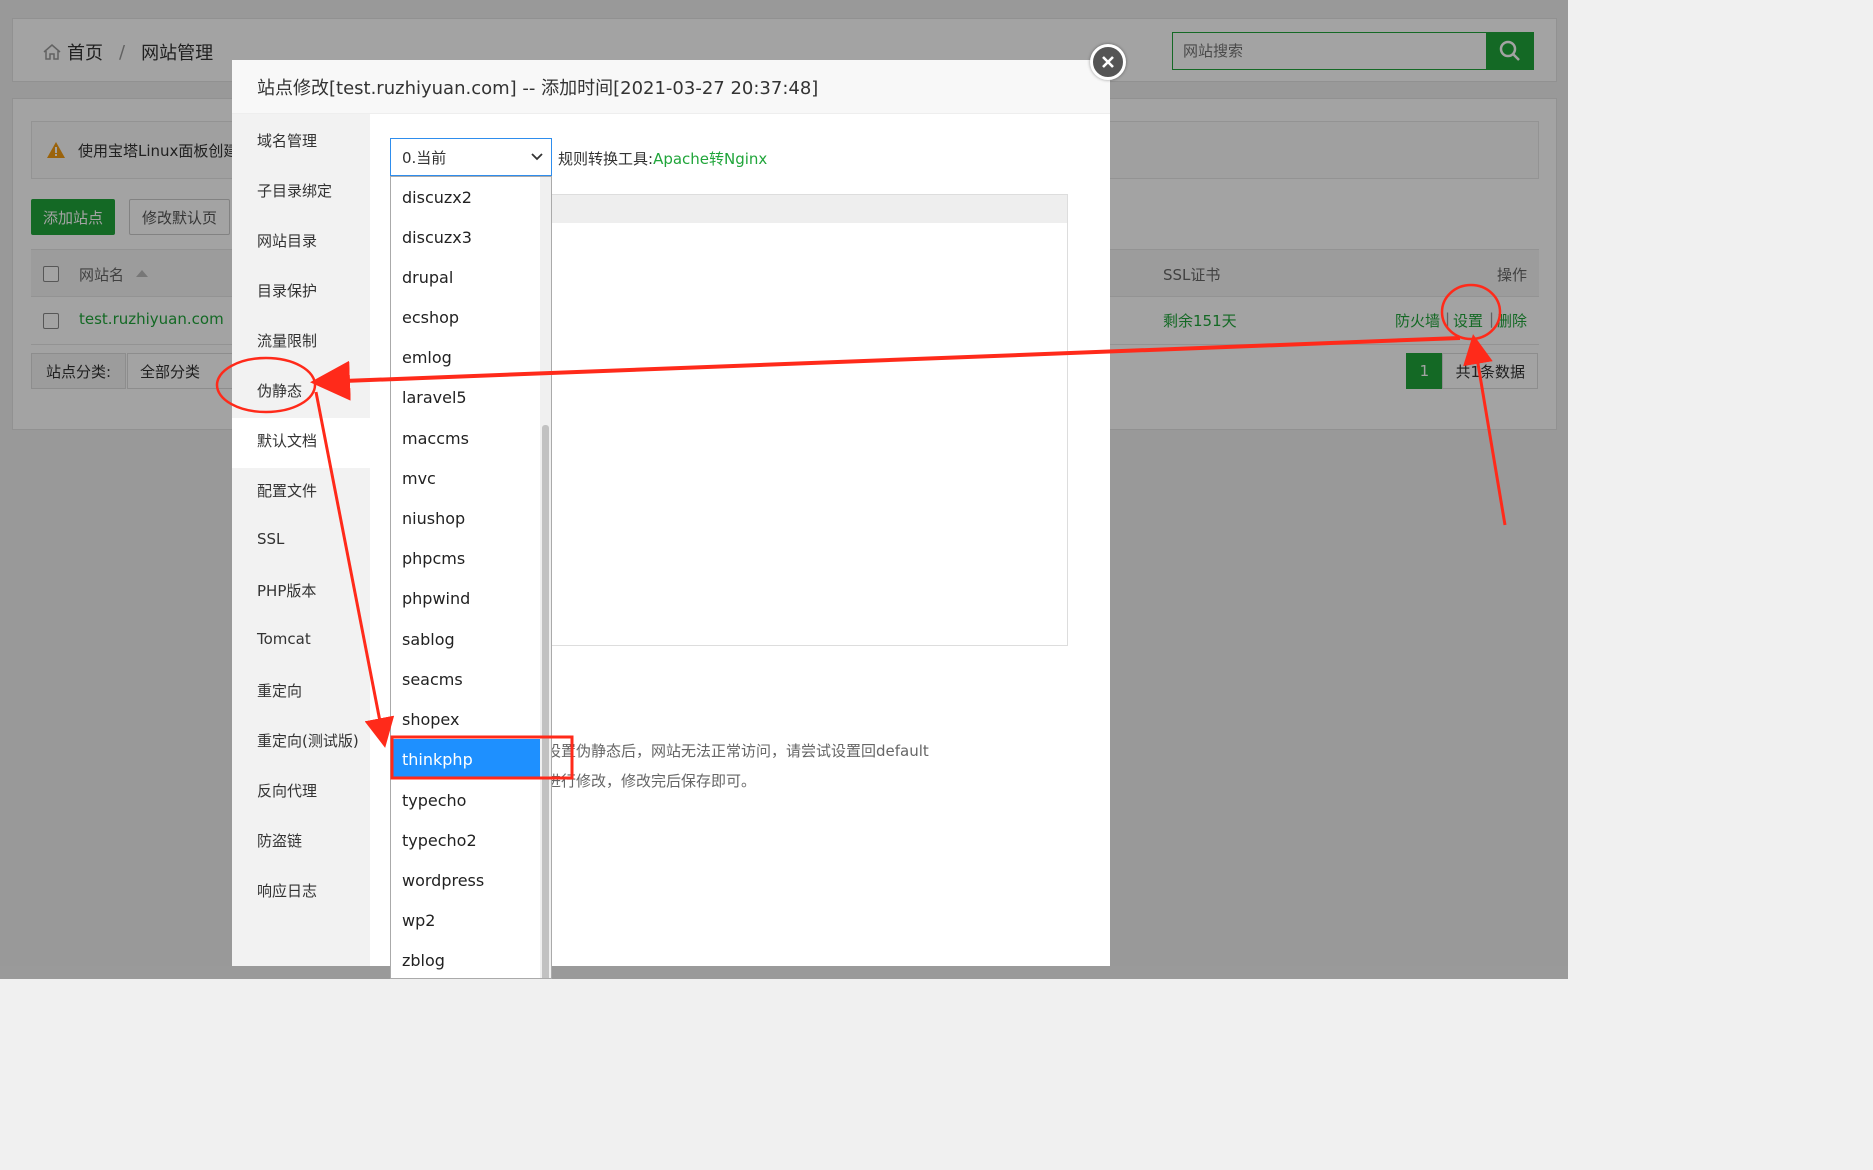 The image size is (1873, 1170). Describe the element at coordinates (466, 639) in the screenshot. I see `dropdown-option: sablog` at that location.